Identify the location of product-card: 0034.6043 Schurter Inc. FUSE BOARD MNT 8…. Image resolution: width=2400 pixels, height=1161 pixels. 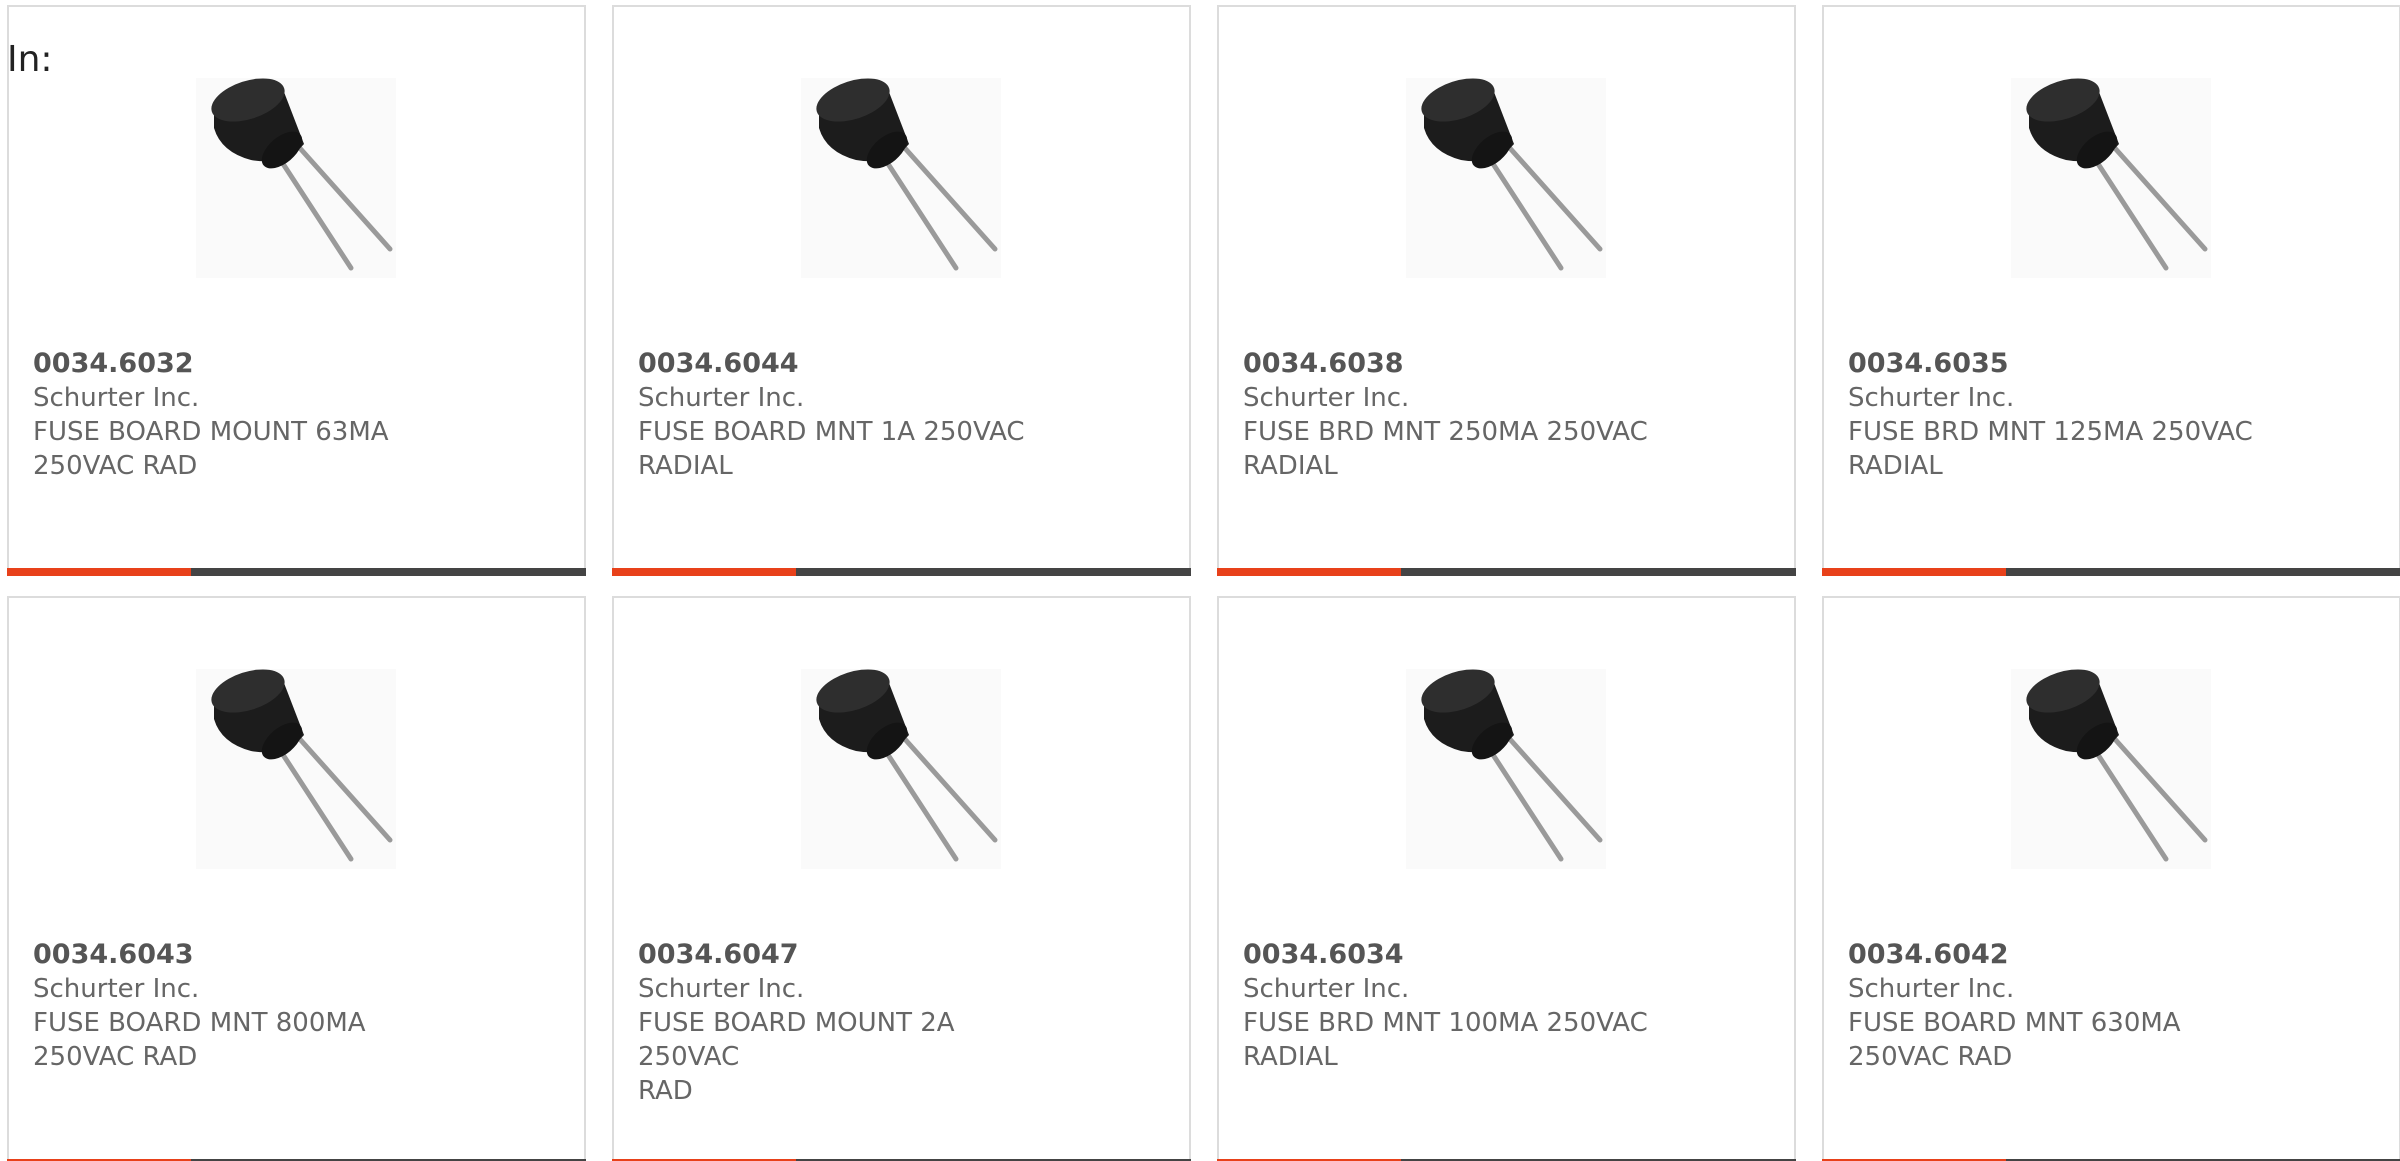
(296, 878).